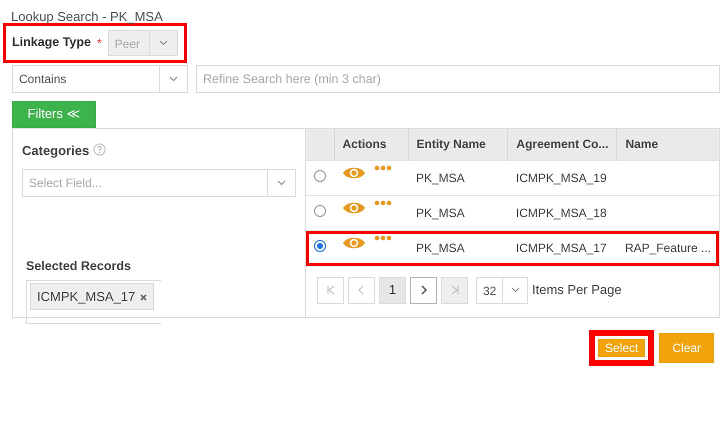  I want to click on page-size-select: 32, so click(502, 290).